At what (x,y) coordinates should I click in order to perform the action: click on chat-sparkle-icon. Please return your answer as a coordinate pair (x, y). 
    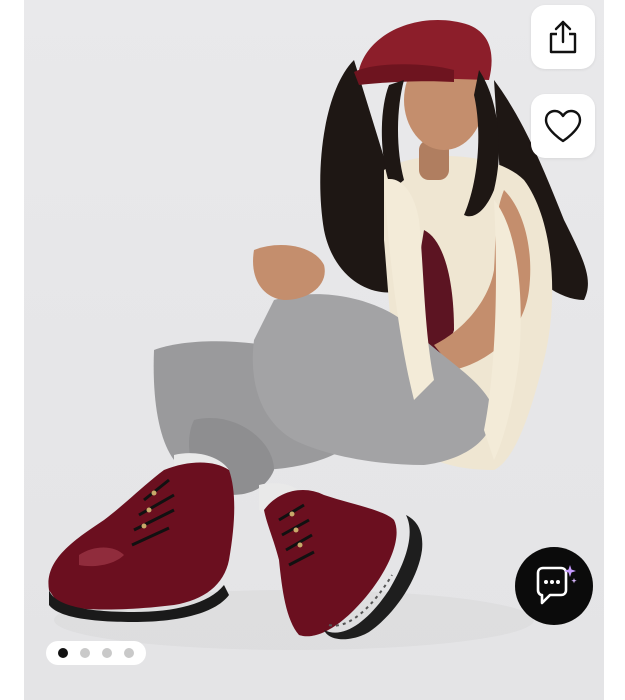
    Looking at the image, I should click on (556, 585).